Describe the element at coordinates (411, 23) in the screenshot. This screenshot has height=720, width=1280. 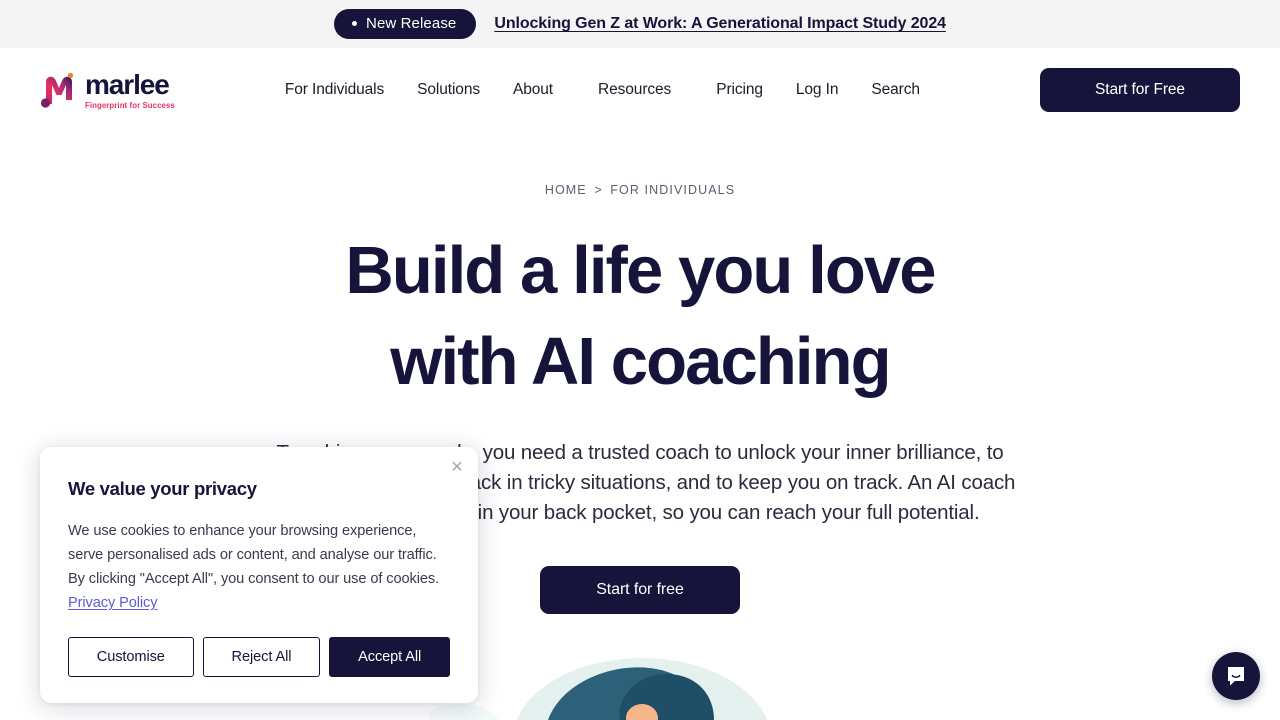
I see `new-release-badge-label: New Release` at that location.